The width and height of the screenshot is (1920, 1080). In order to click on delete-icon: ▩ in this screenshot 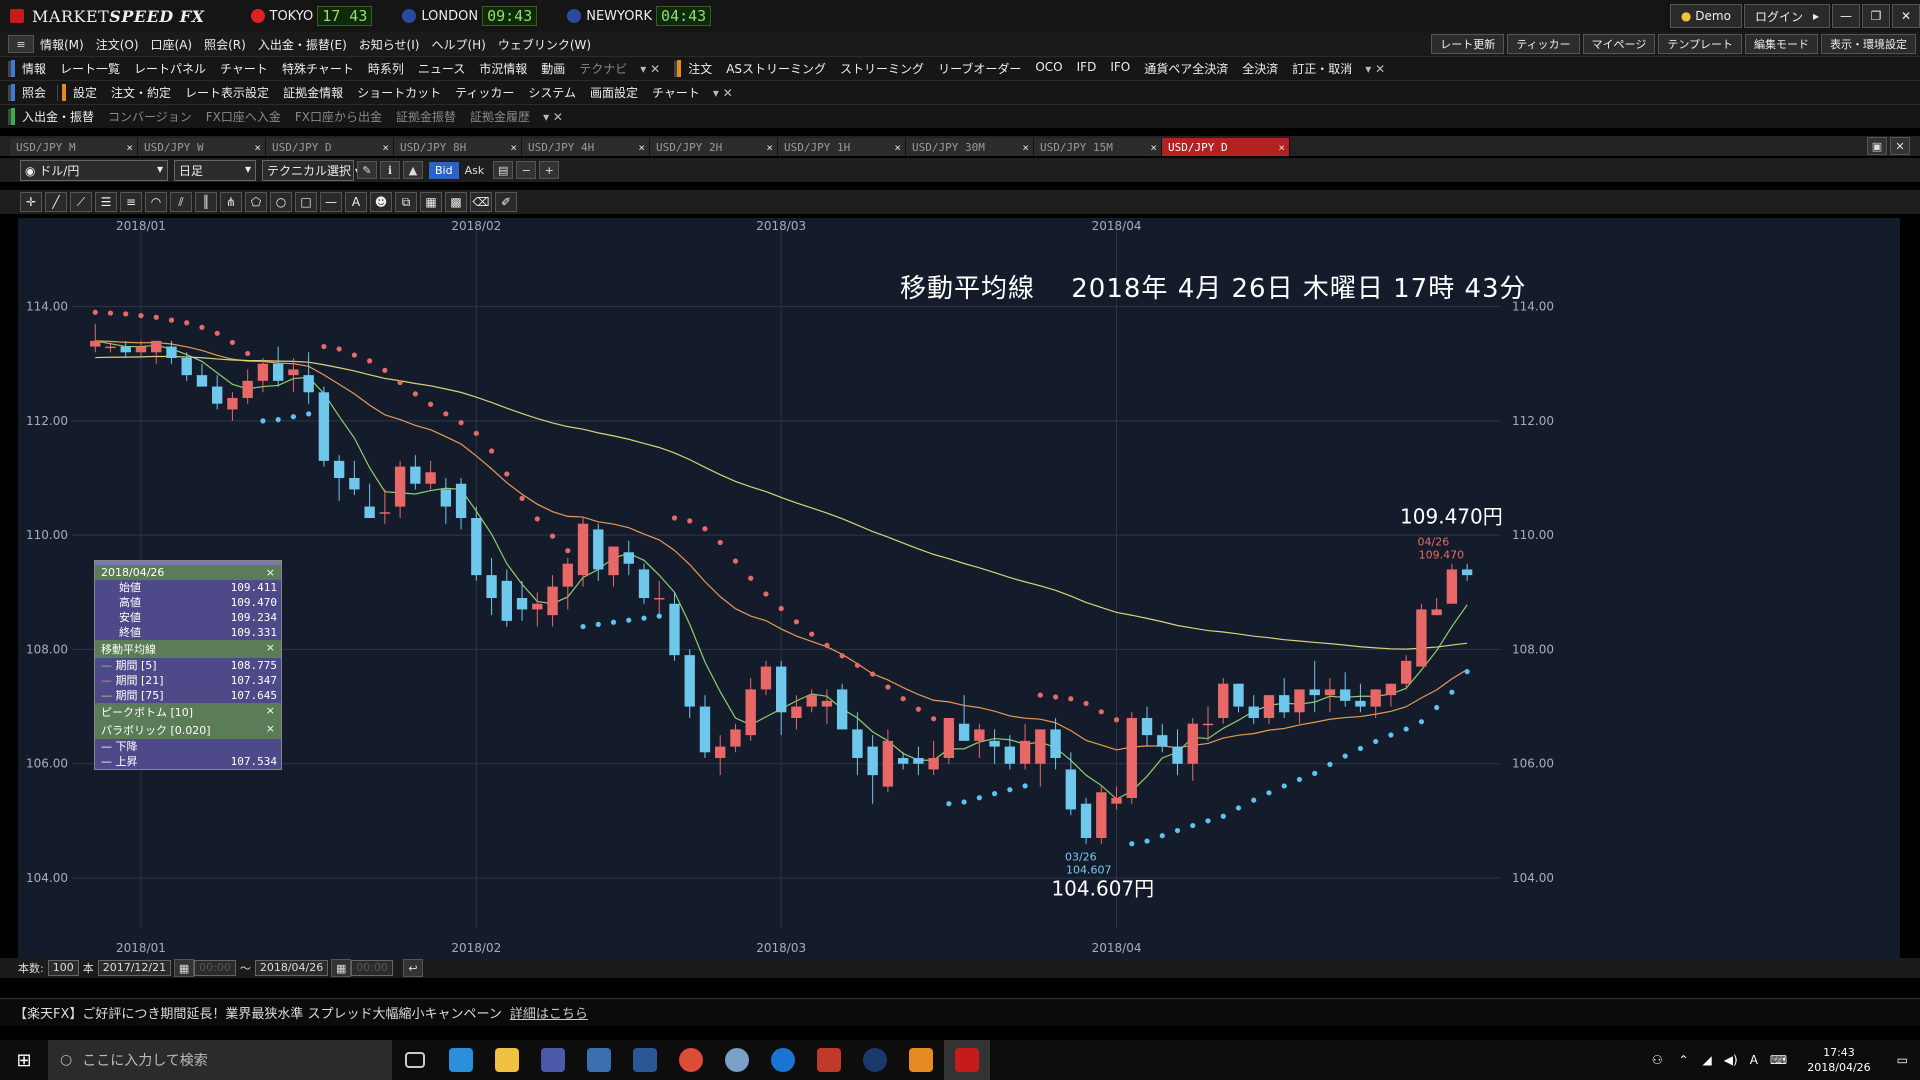, I will do `click(456, 202)`.